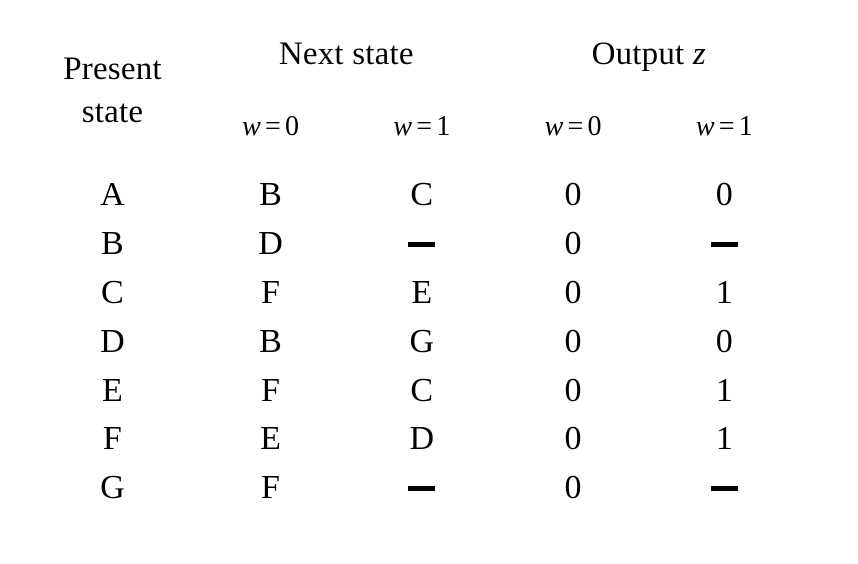 The image size is (858, 564). I want to click on table-row: ABC00, so click(415, 191).